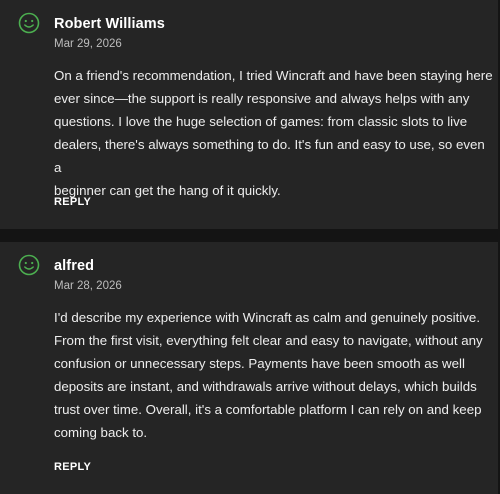 Image resolution: width=500 pixels, height=494 pixels. What do you see at coordinates (88, 286) in the screenshot?
I see `comment-date: Mar 28, 2026` at bounding box center [88, 286].